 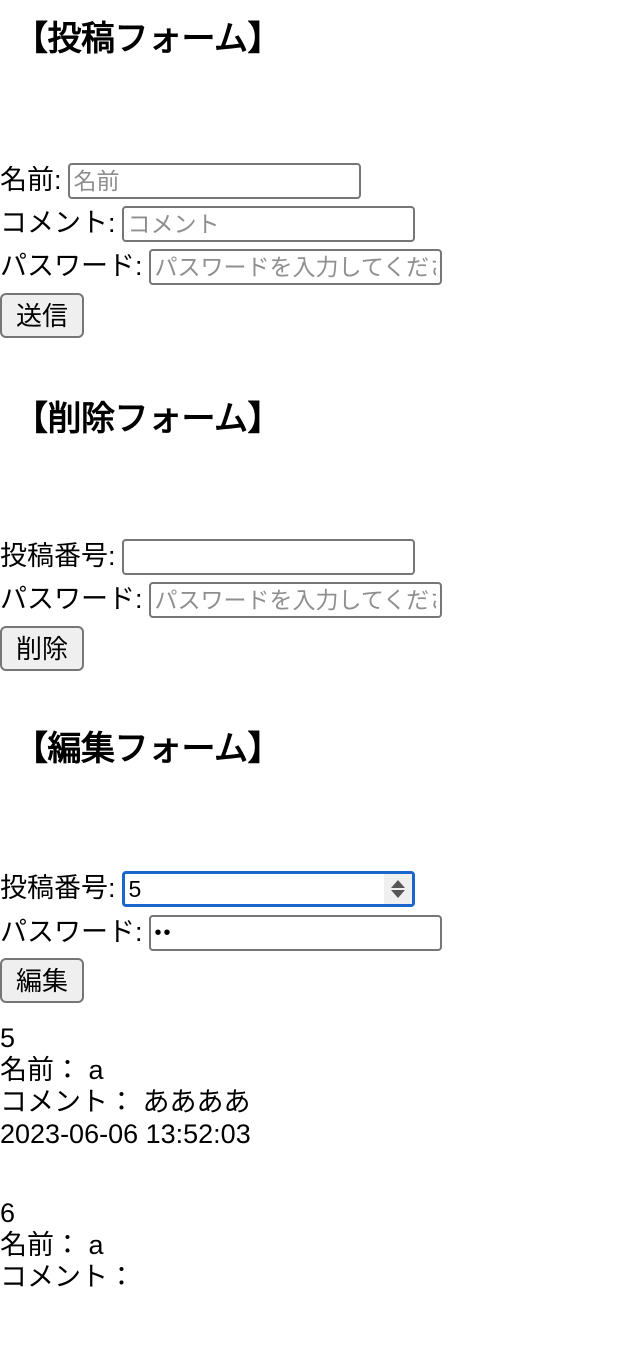 What do you see at coordinates (397, 884) in the screenshot?
I see `spinner-up-arrow-icon` at bounding box center [397, 884].